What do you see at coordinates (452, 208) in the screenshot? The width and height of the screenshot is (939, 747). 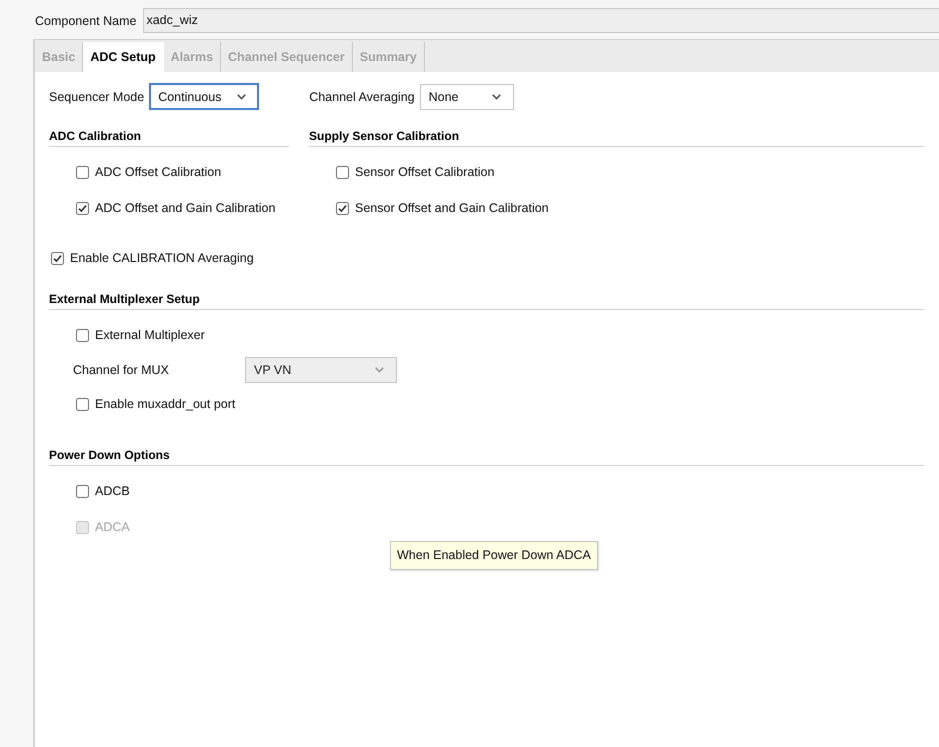 I see `checkbox-label: Sensor Offset and Gain Calibration` at bounding box center [452, 208].